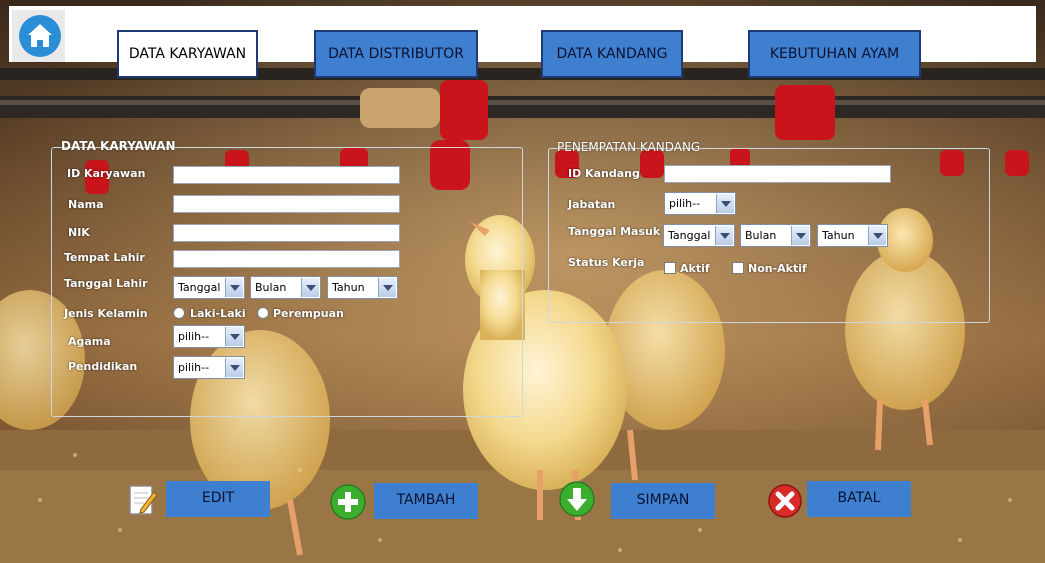  Describe the element at coordinates (629, 147) in the screenshot. I see `penempatan-panel-title: PENEMPATAN KANDANG` at that location.